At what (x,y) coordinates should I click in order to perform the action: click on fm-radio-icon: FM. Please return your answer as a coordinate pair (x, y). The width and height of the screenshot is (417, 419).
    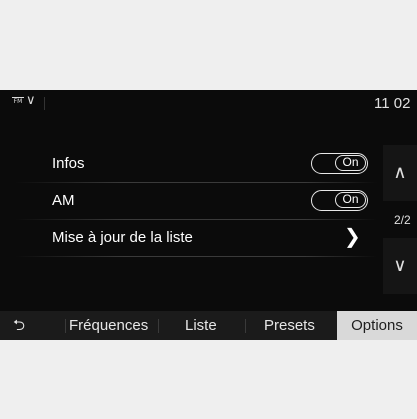
    Looking at the image, I should click on (18, 102).